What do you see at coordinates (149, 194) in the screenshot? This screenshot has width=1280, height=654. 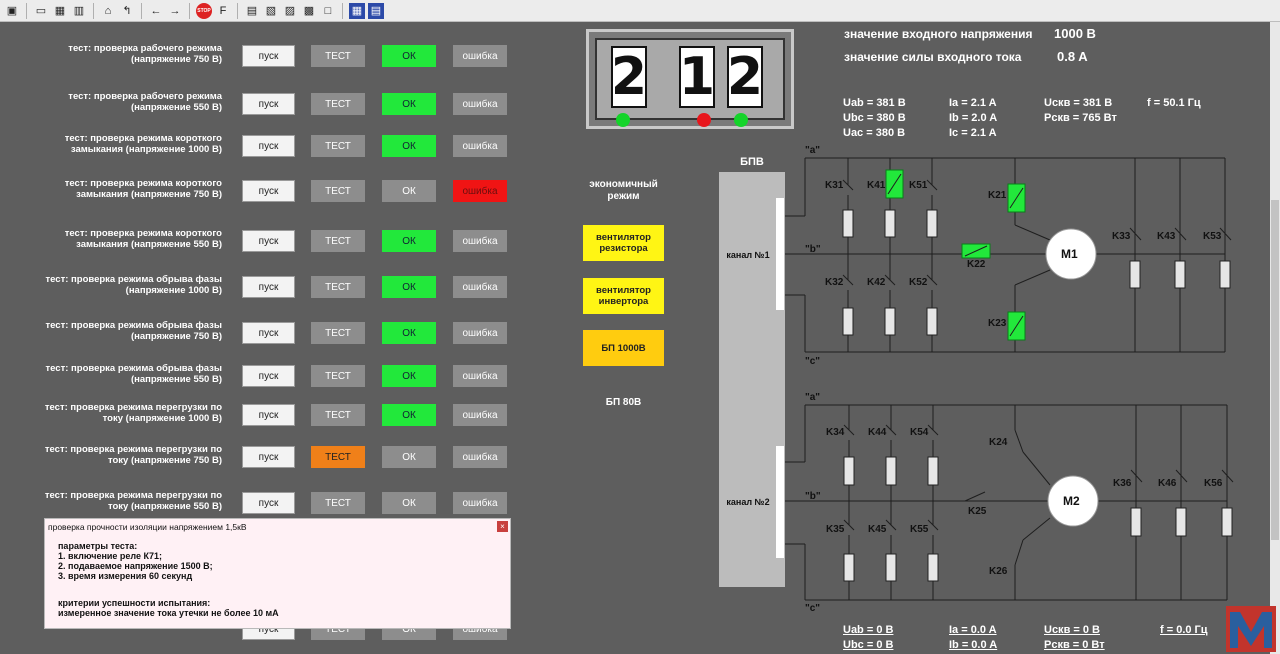 I see `test-label-line2: замыкания (напряжение 750 В)` at bounding box center [149, 194].